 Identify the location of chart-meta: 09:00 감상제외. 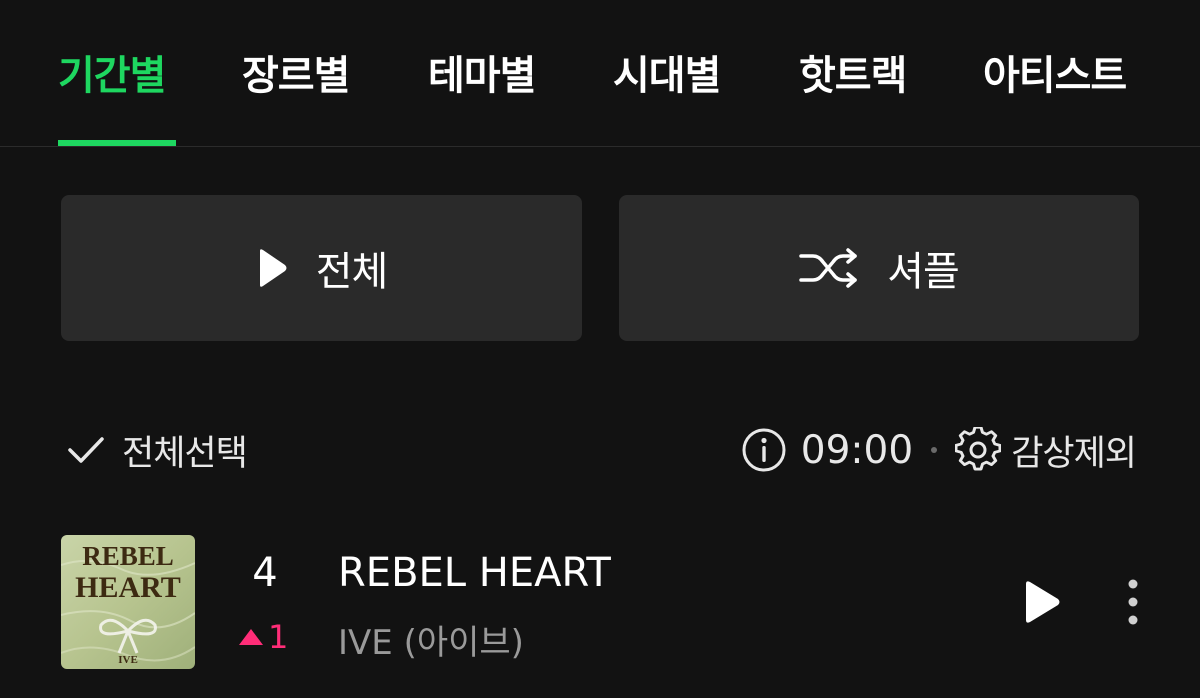
(939, 450).